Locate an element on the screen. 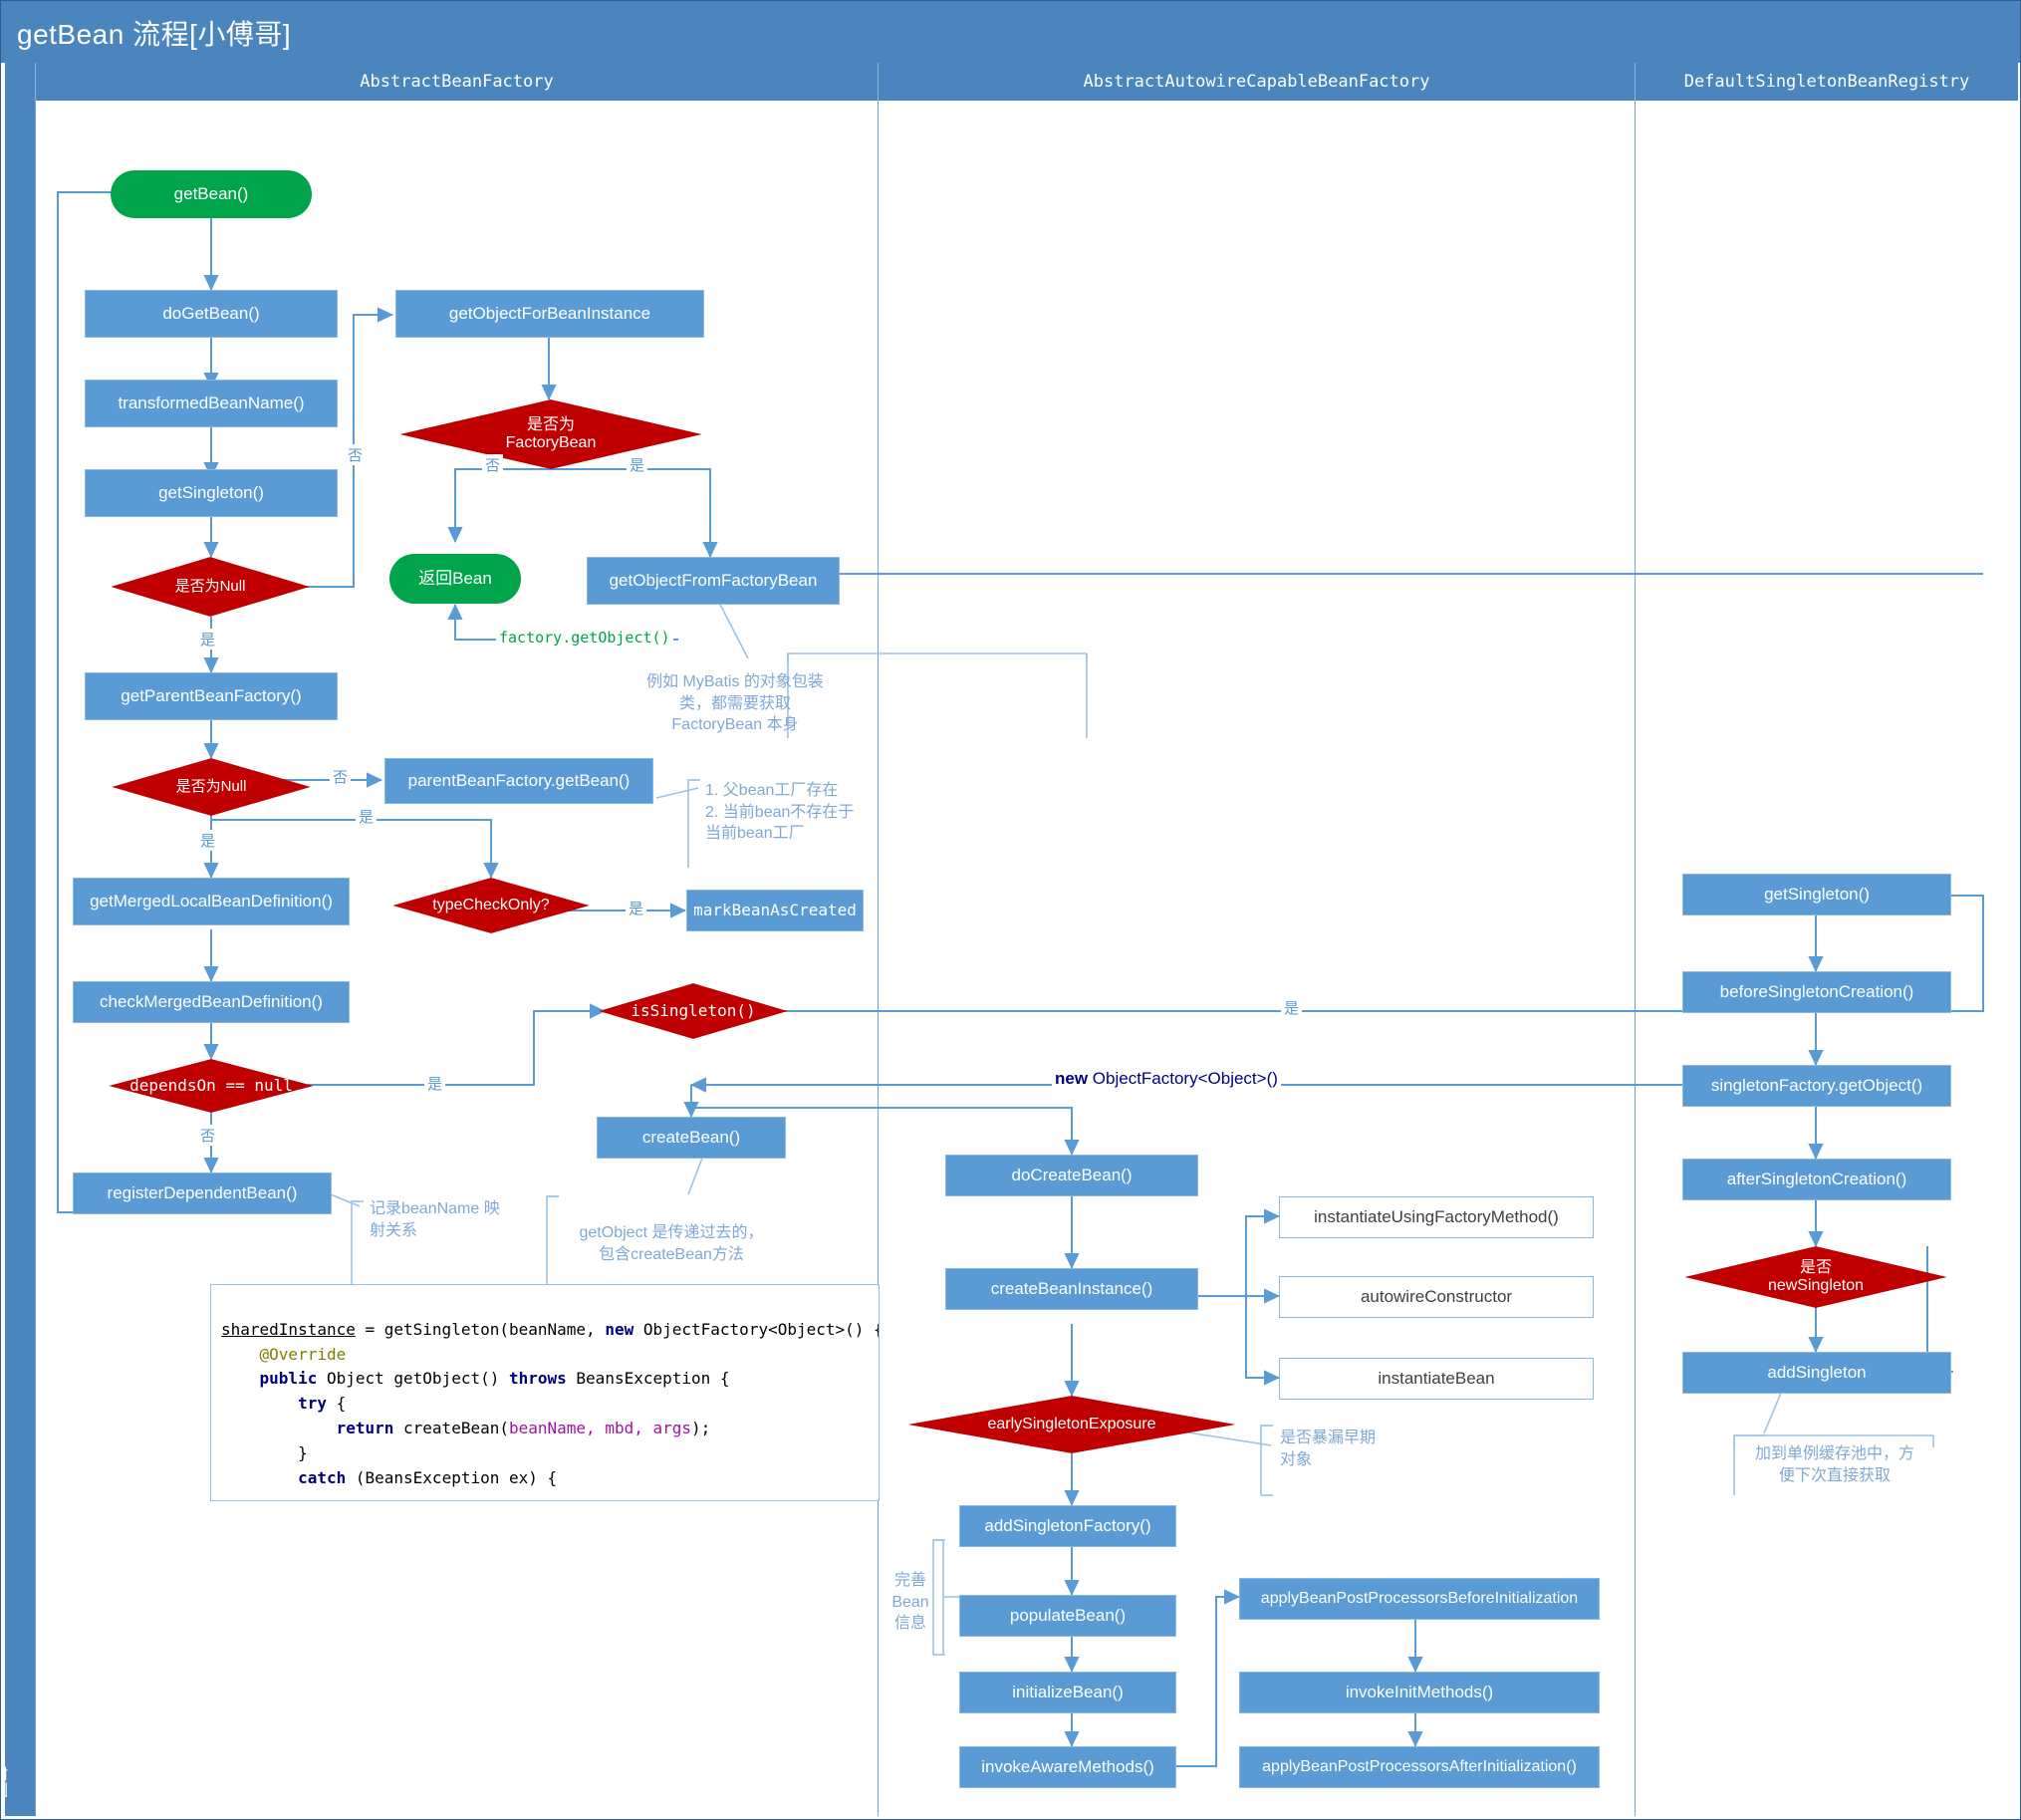 Image resolution: width=2021 pixels, height=1820 pixels. node-mark-bean-as-created: markBeanAsCreated is located at coordinates (775, 910).